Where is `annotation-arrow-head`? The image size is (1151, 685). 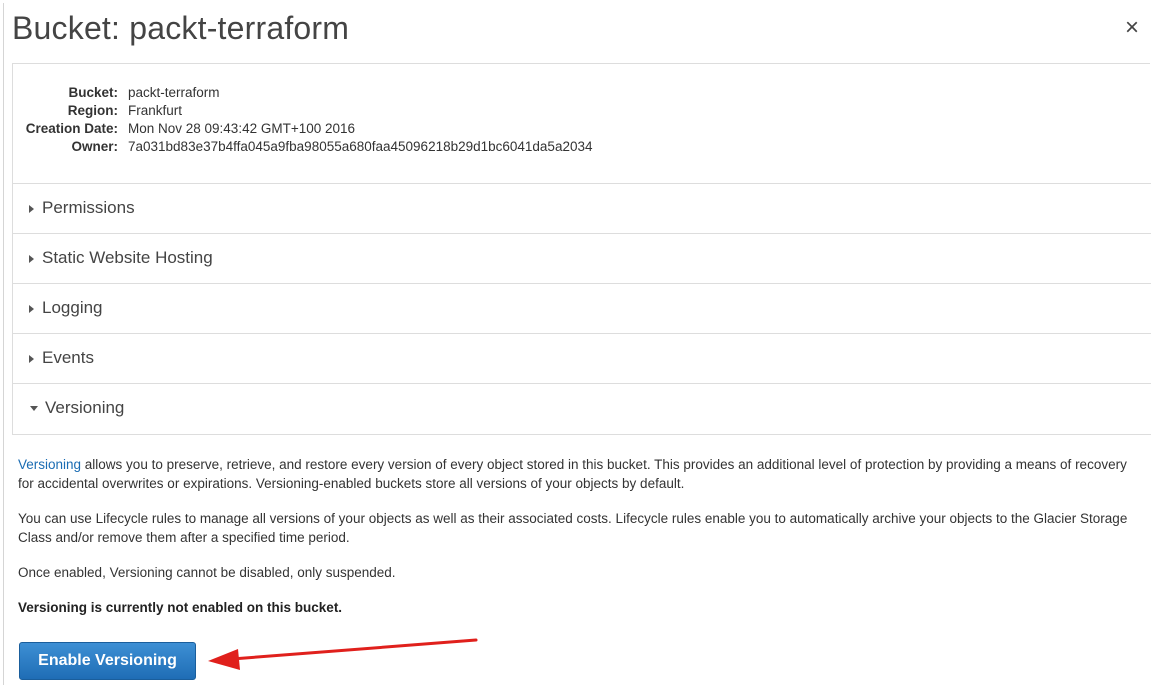
annotation-arrow-head is located at coordinates (224, 659).